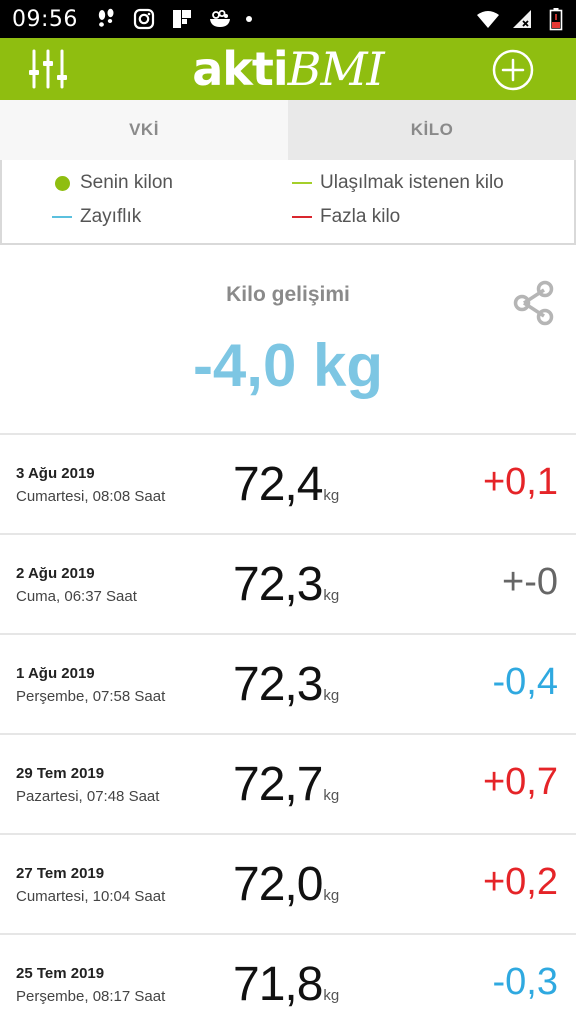  What do you see at coordinates (106, 19) in the screenshot?
I see `footsteps-icon` at bounding box center [106, 19].